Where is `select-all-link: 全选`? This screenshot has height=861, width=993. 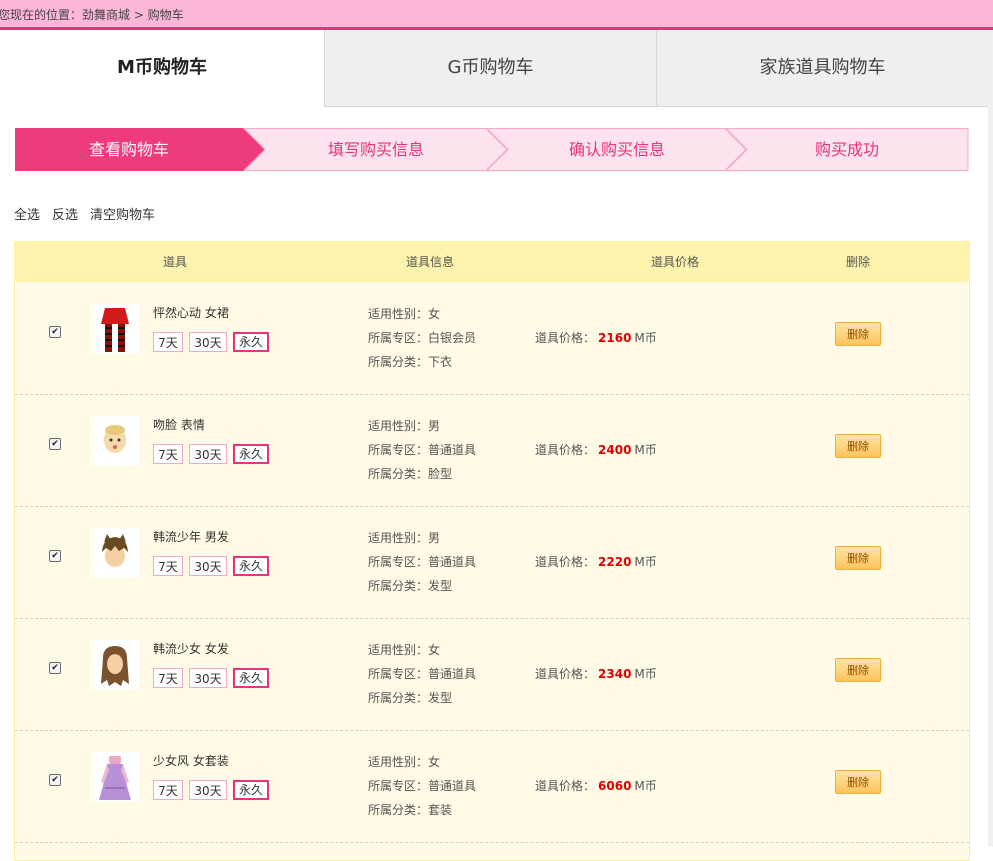 select-all-link: 全选 is located at coordinates (27, 215).